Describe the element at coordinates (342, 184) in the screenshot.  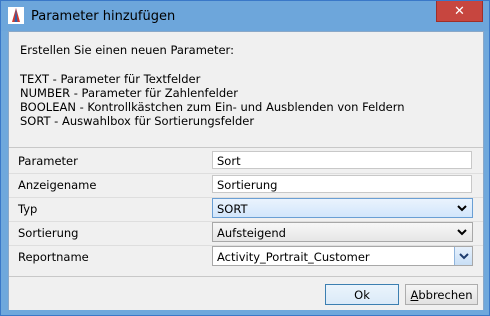
I see `anzeigename-input: Sortierung` at that location.